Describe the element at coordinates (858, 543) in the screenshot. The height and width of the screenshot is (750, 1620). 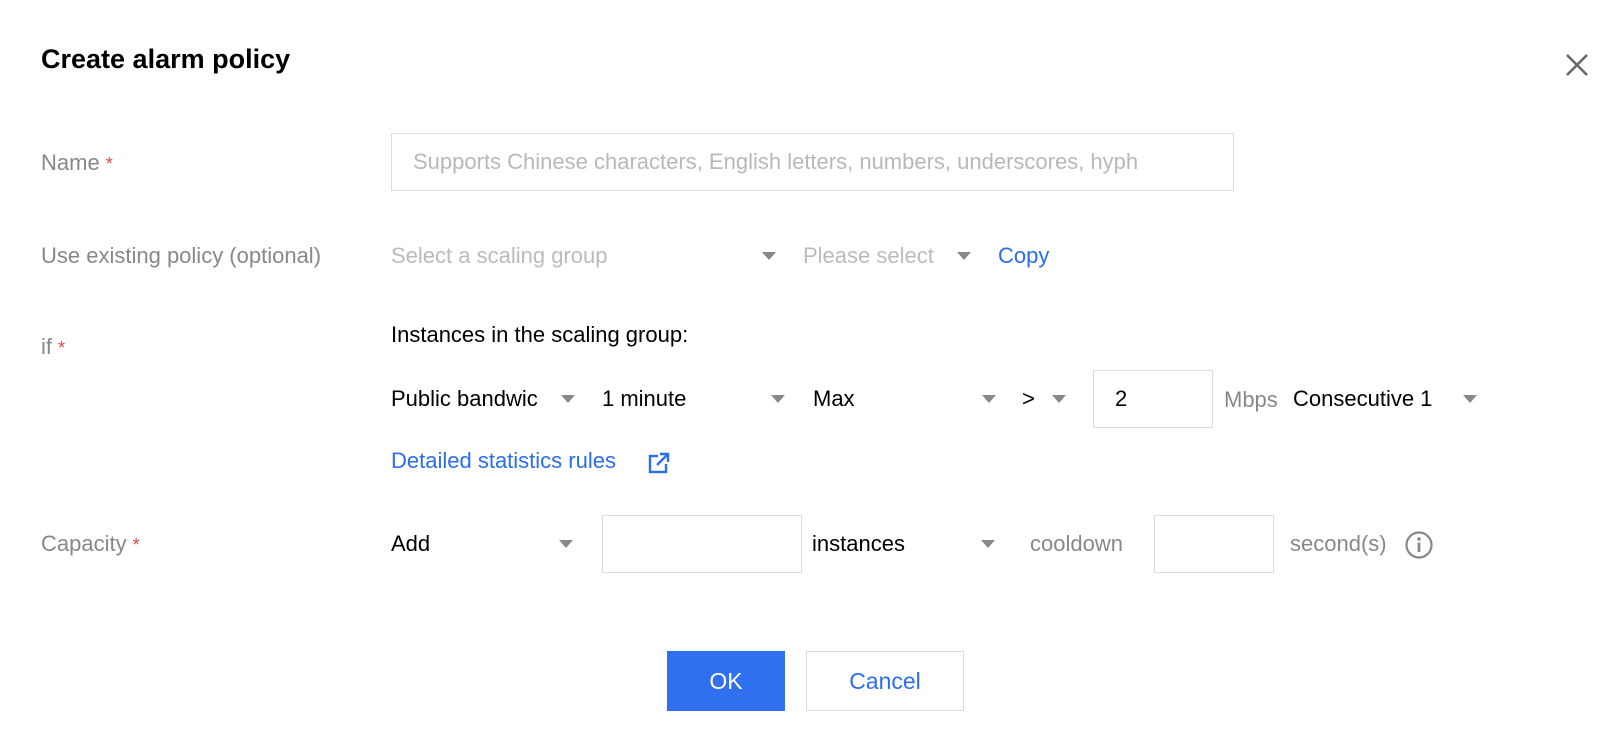
I see `capacity-unit-value: instances` at that location.